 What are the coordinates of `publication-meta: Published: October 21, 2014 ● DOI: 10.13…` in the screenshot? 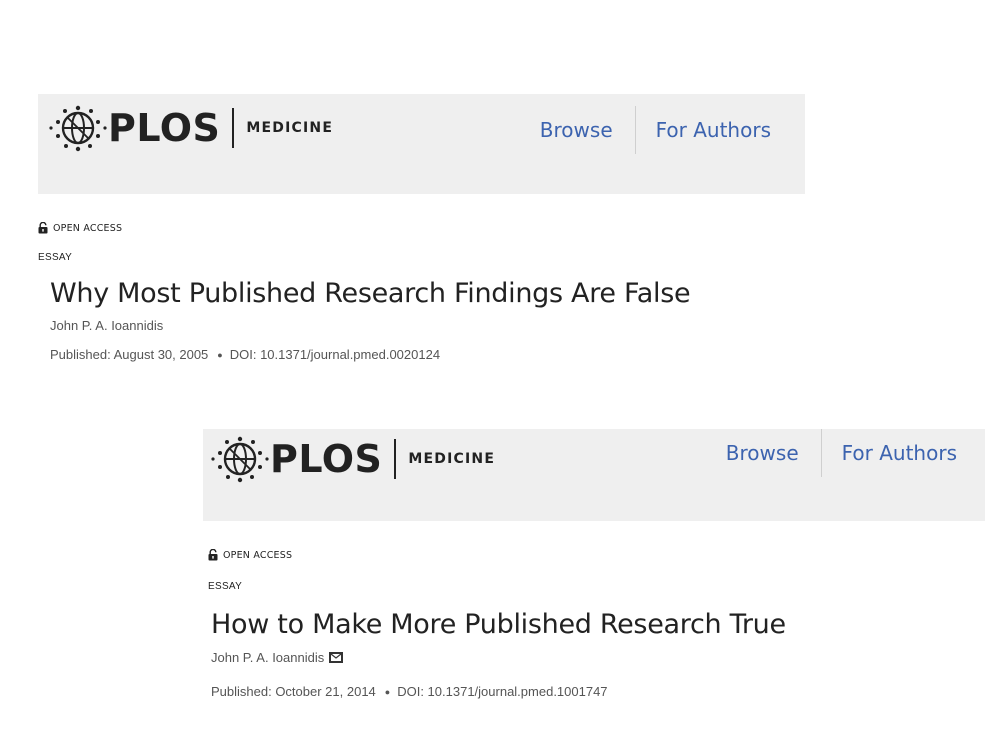 It's located at (598, 691).